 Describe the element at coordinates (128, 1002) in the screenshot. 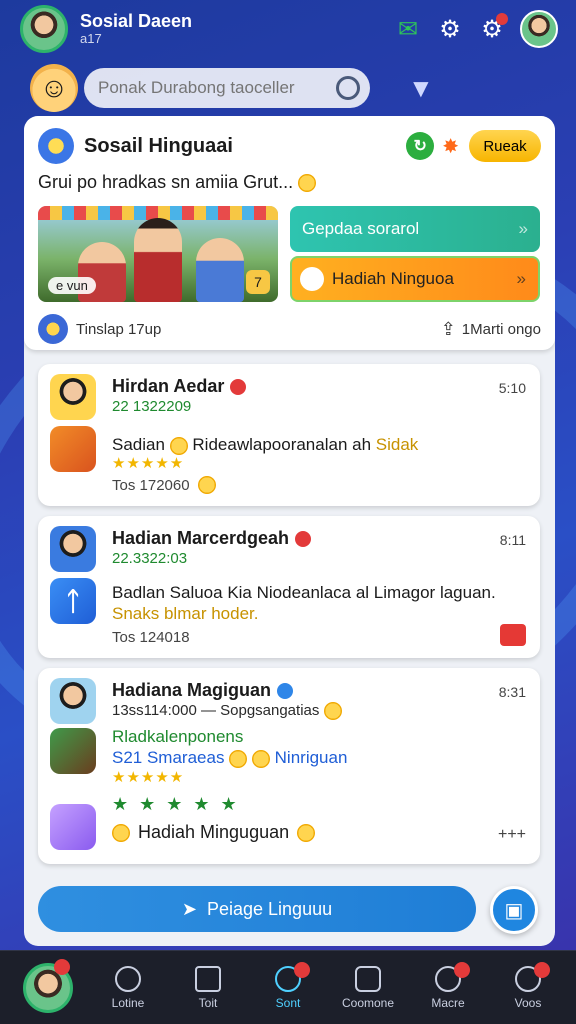

I see `nav-label: Lotine` at that location.